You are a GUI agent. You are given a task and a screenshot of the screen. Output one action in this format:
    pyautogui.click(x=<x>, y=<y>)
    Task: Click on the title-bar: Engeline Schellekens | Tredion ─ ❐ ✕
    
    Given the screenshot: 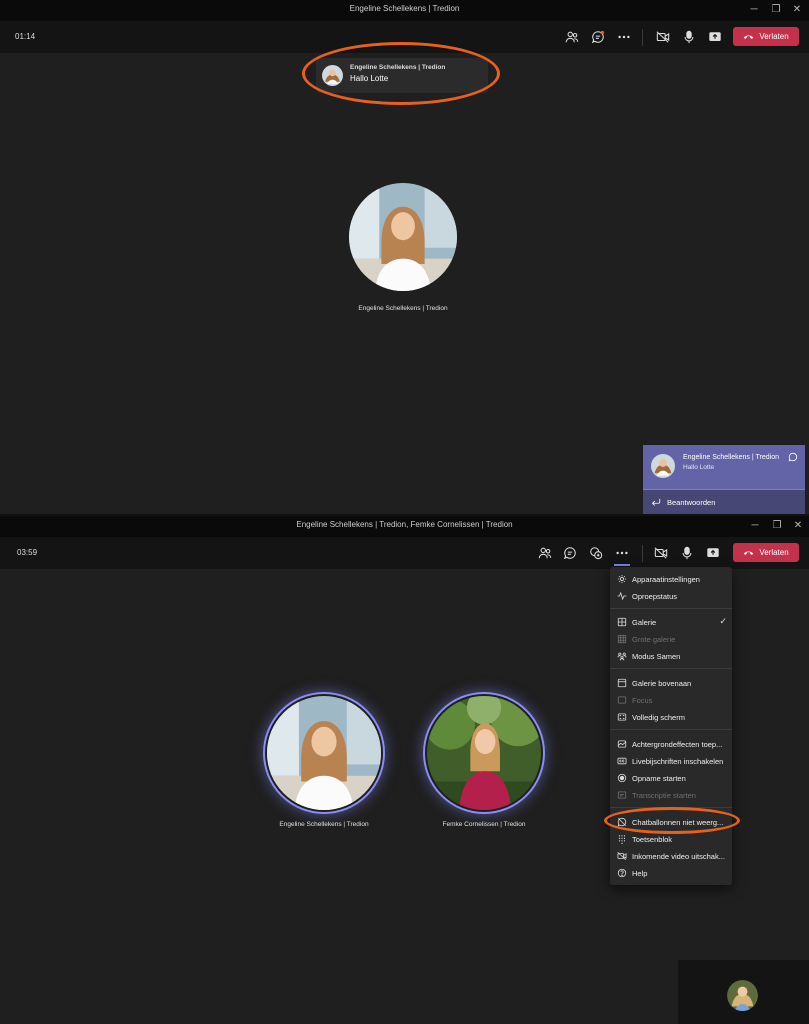 What is the action you would take?
    pyautogui.click(x=404, y=10)
    